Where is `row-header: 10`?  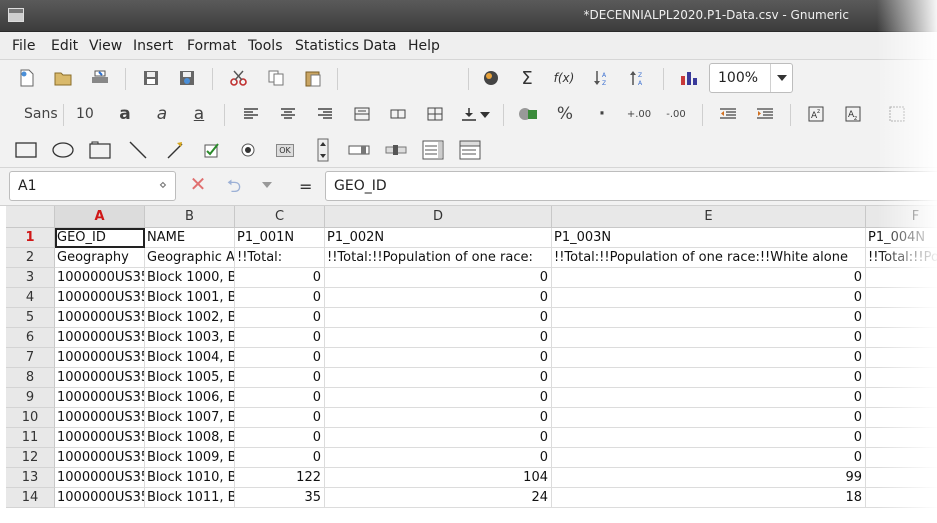
row-header: 10 is located at coordinates (30, 418).